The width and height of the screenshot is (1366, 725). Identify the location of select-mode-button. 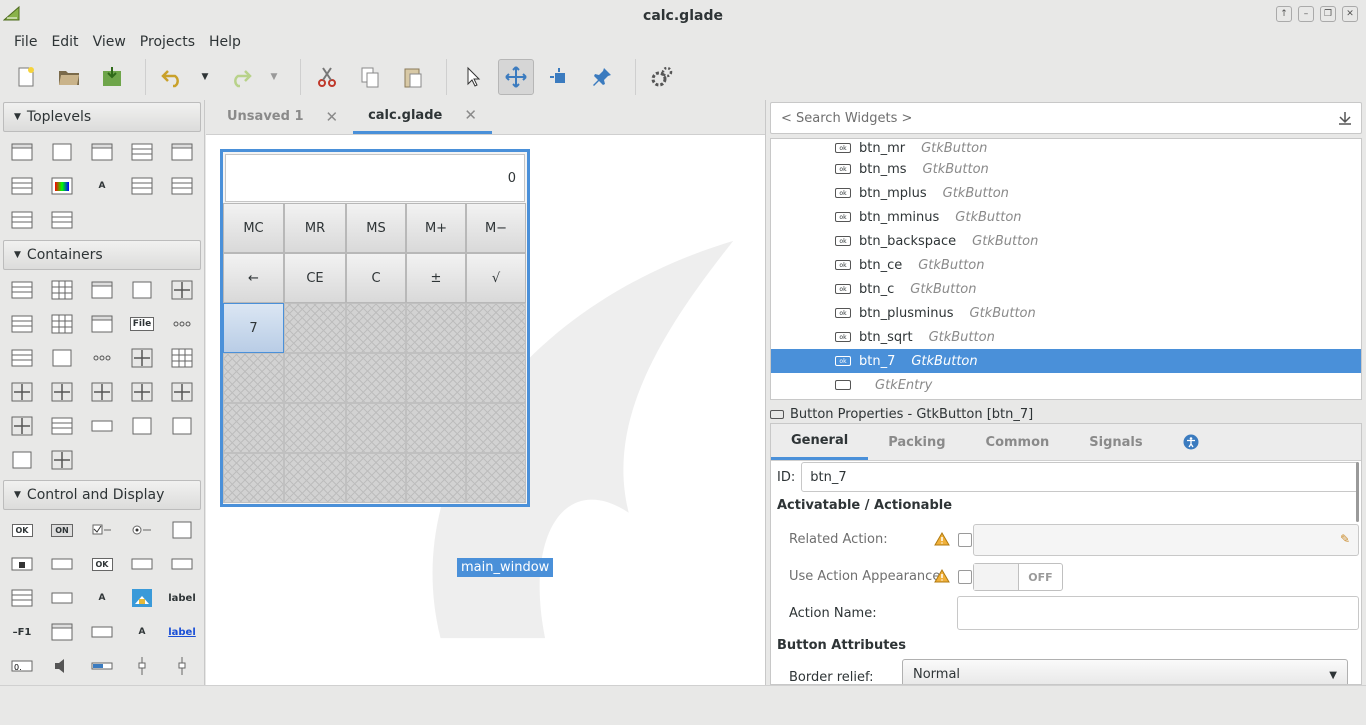
(473, 77).